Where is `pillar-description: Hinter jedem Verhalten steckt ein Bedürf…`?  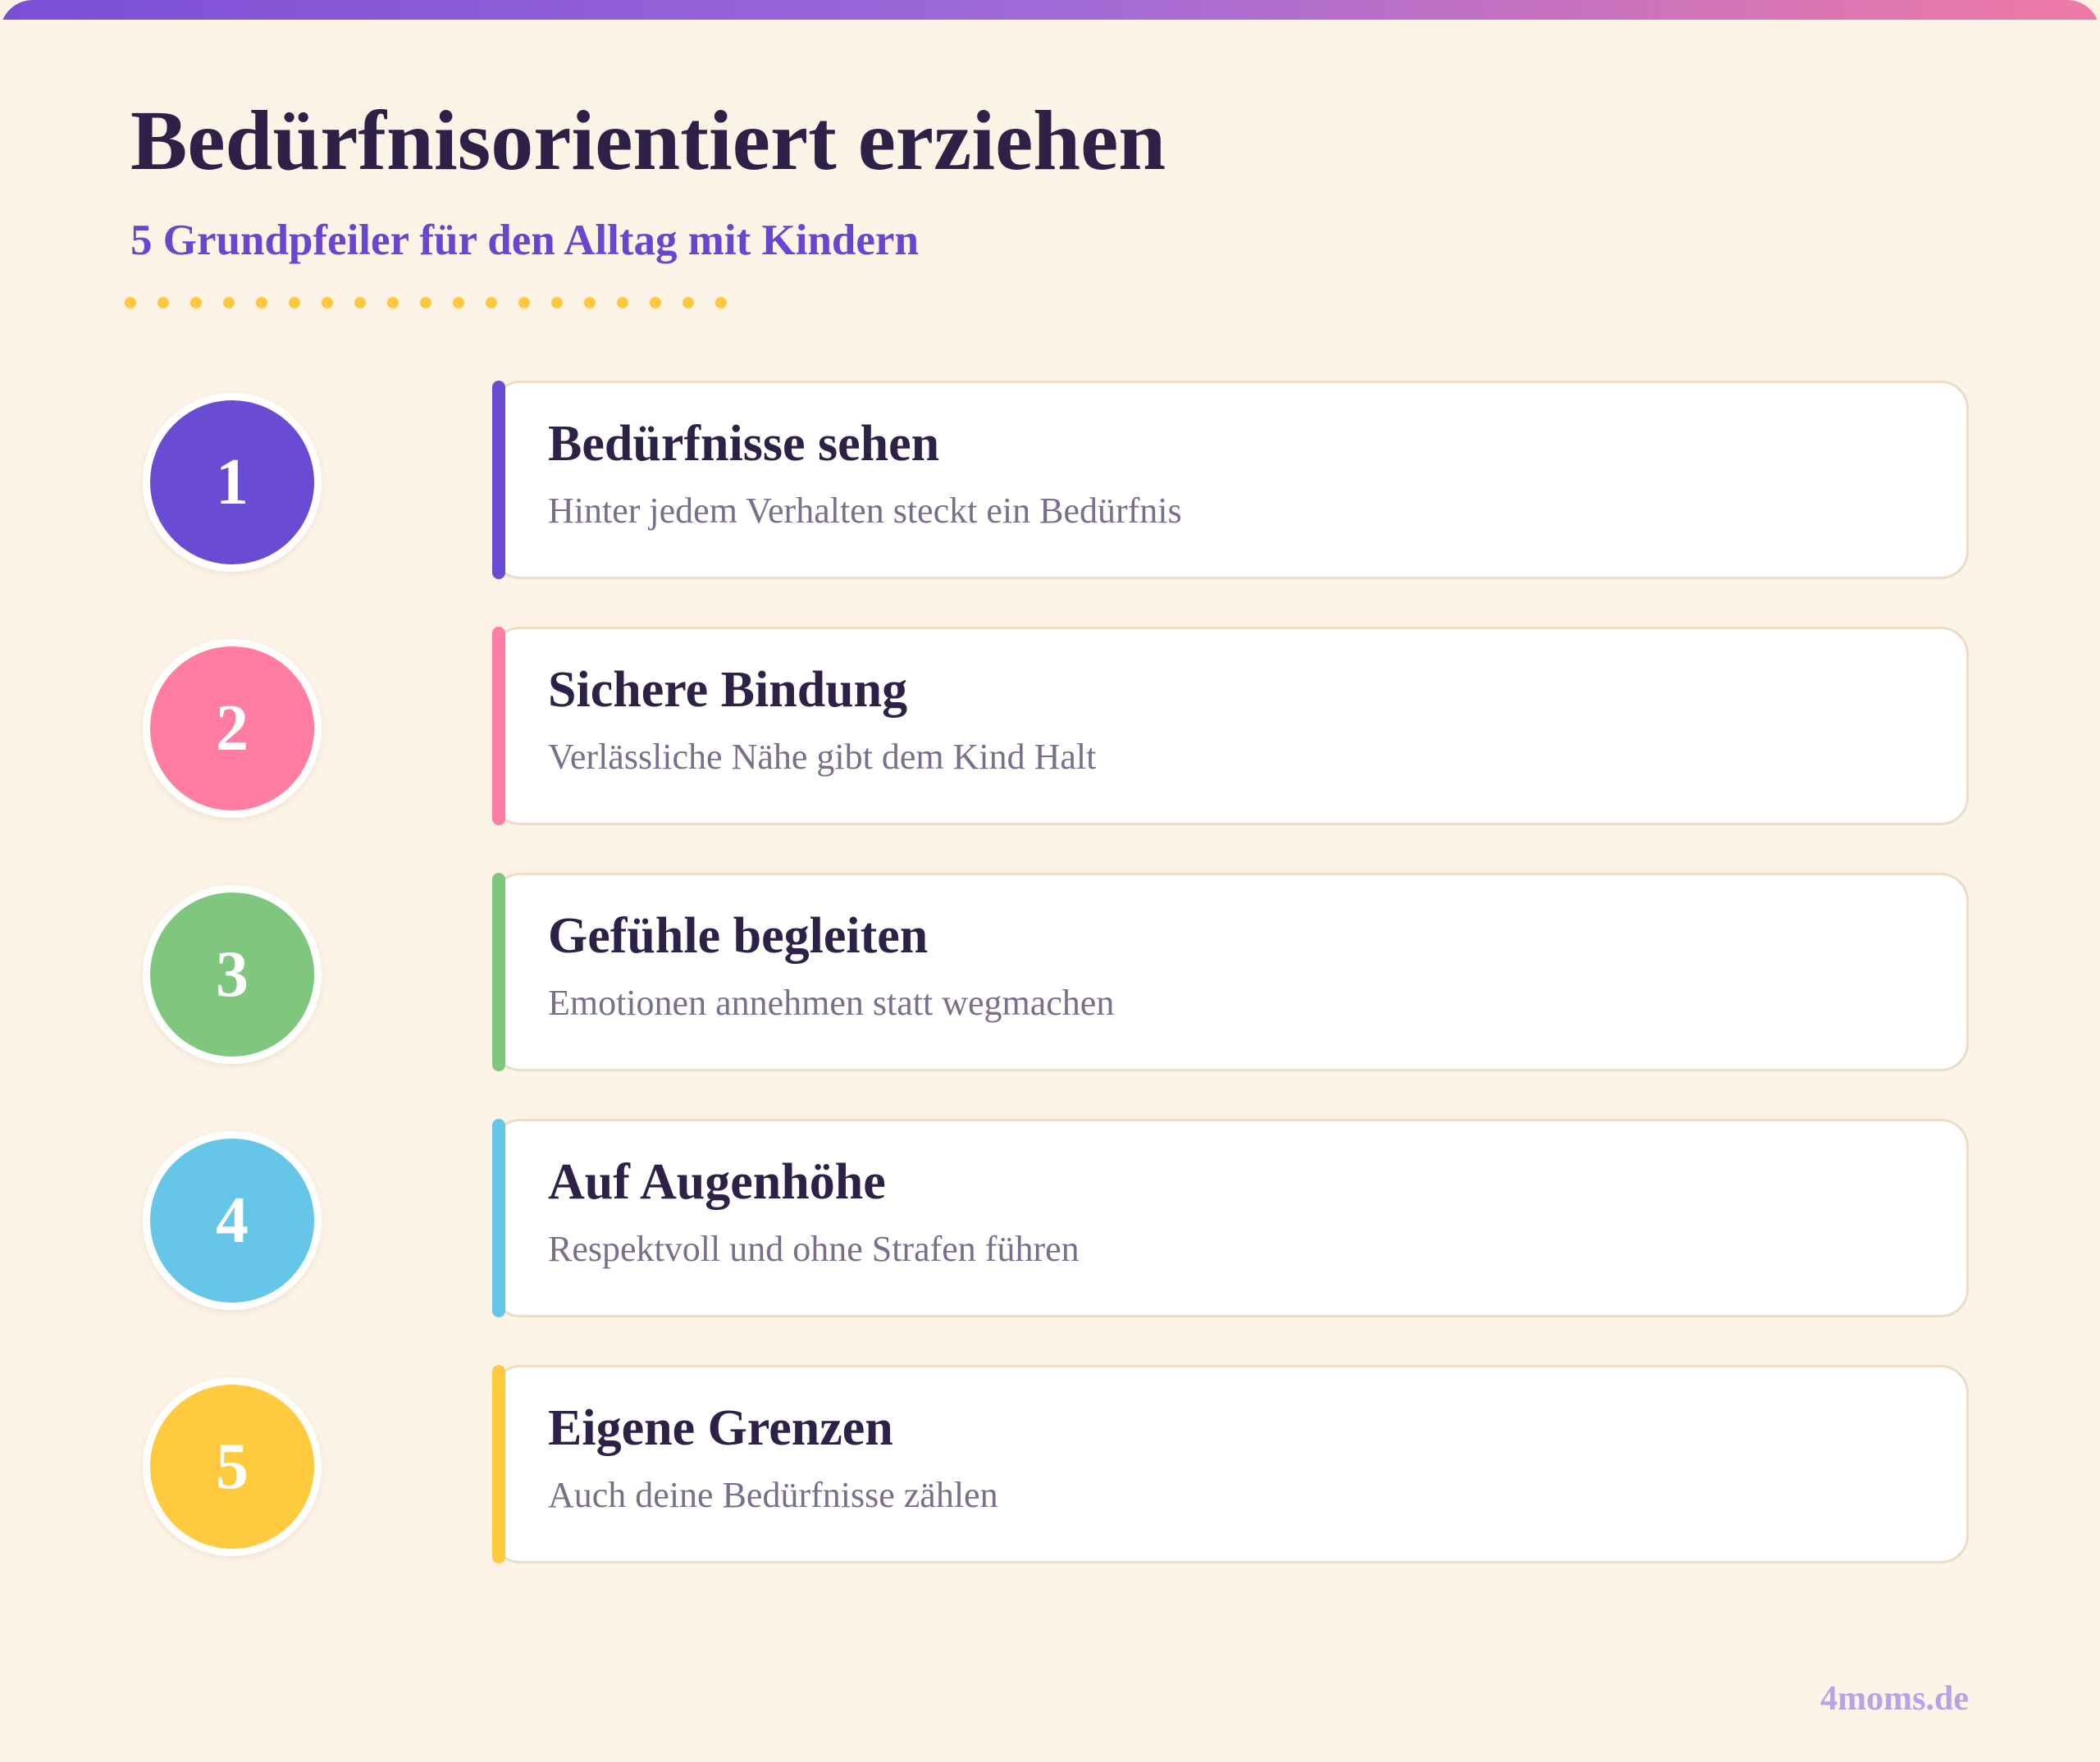
pillar-description: Hinter jedem Verhalten steckt ein Bedürf… is located at coordinates (865, 511).